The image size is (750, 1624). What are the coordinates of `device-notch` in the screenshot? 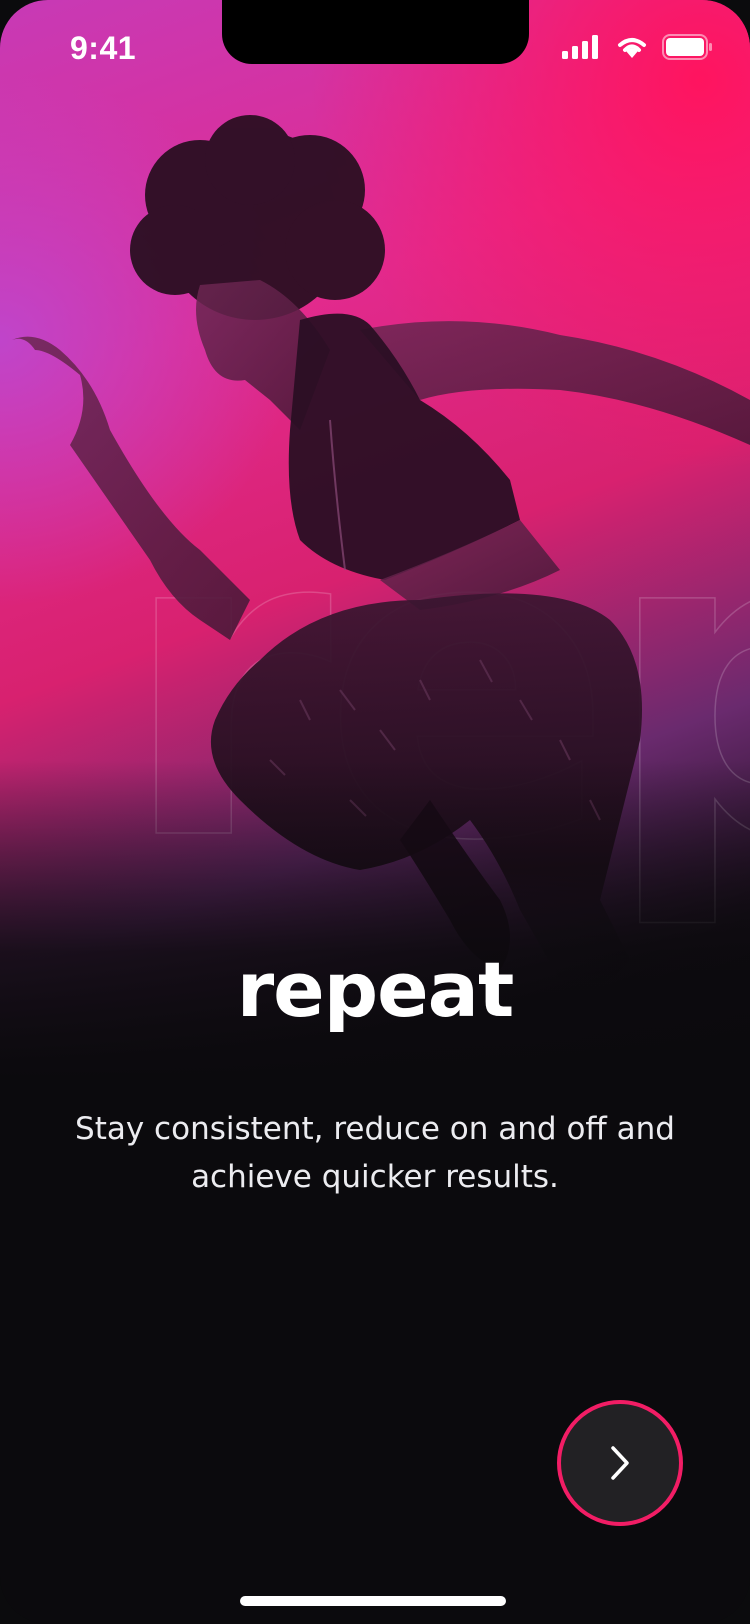 It's located at (375, 32).